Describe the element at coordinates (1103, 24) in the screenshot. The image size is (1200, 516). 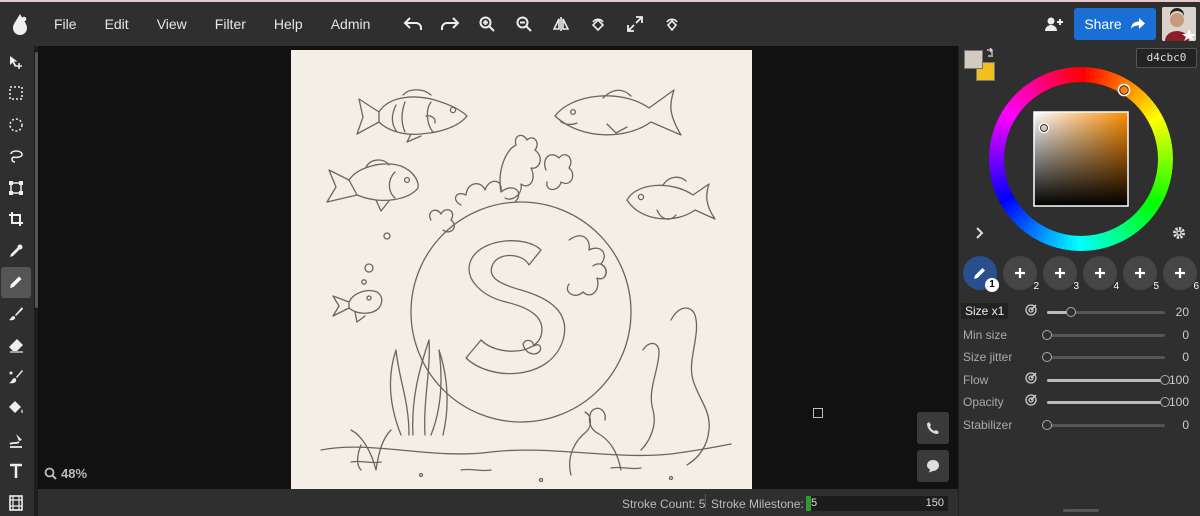
I see `share-label: Share` at that location.